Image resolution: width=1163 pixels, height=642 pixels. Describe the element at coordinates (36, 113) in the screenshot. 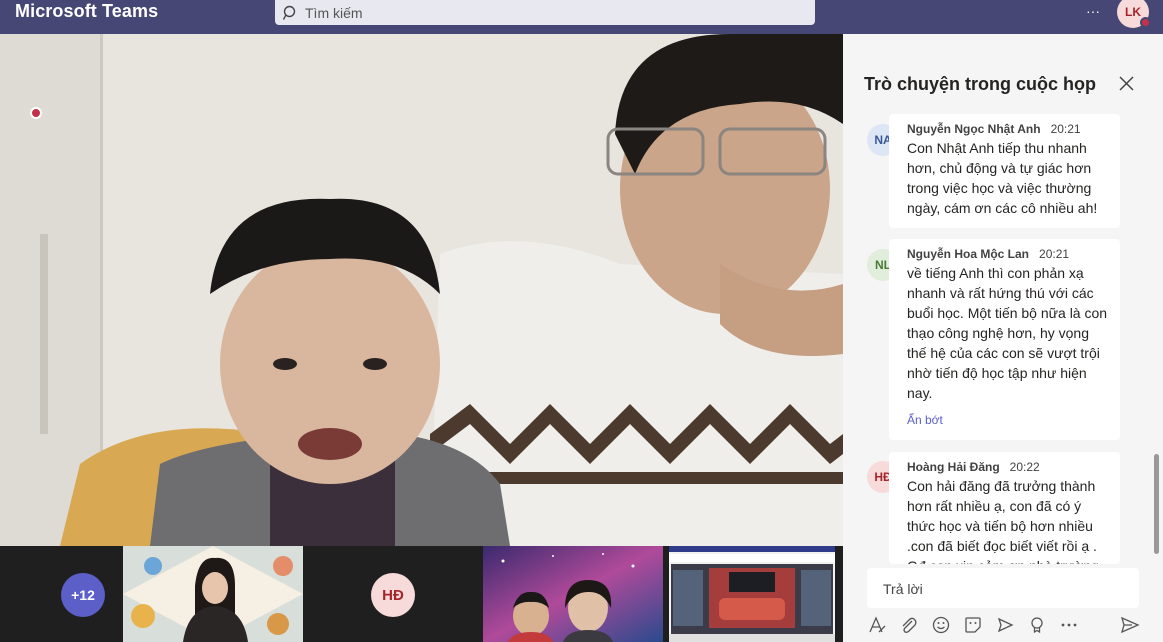

I see `recording-indicator-icon` at that location.